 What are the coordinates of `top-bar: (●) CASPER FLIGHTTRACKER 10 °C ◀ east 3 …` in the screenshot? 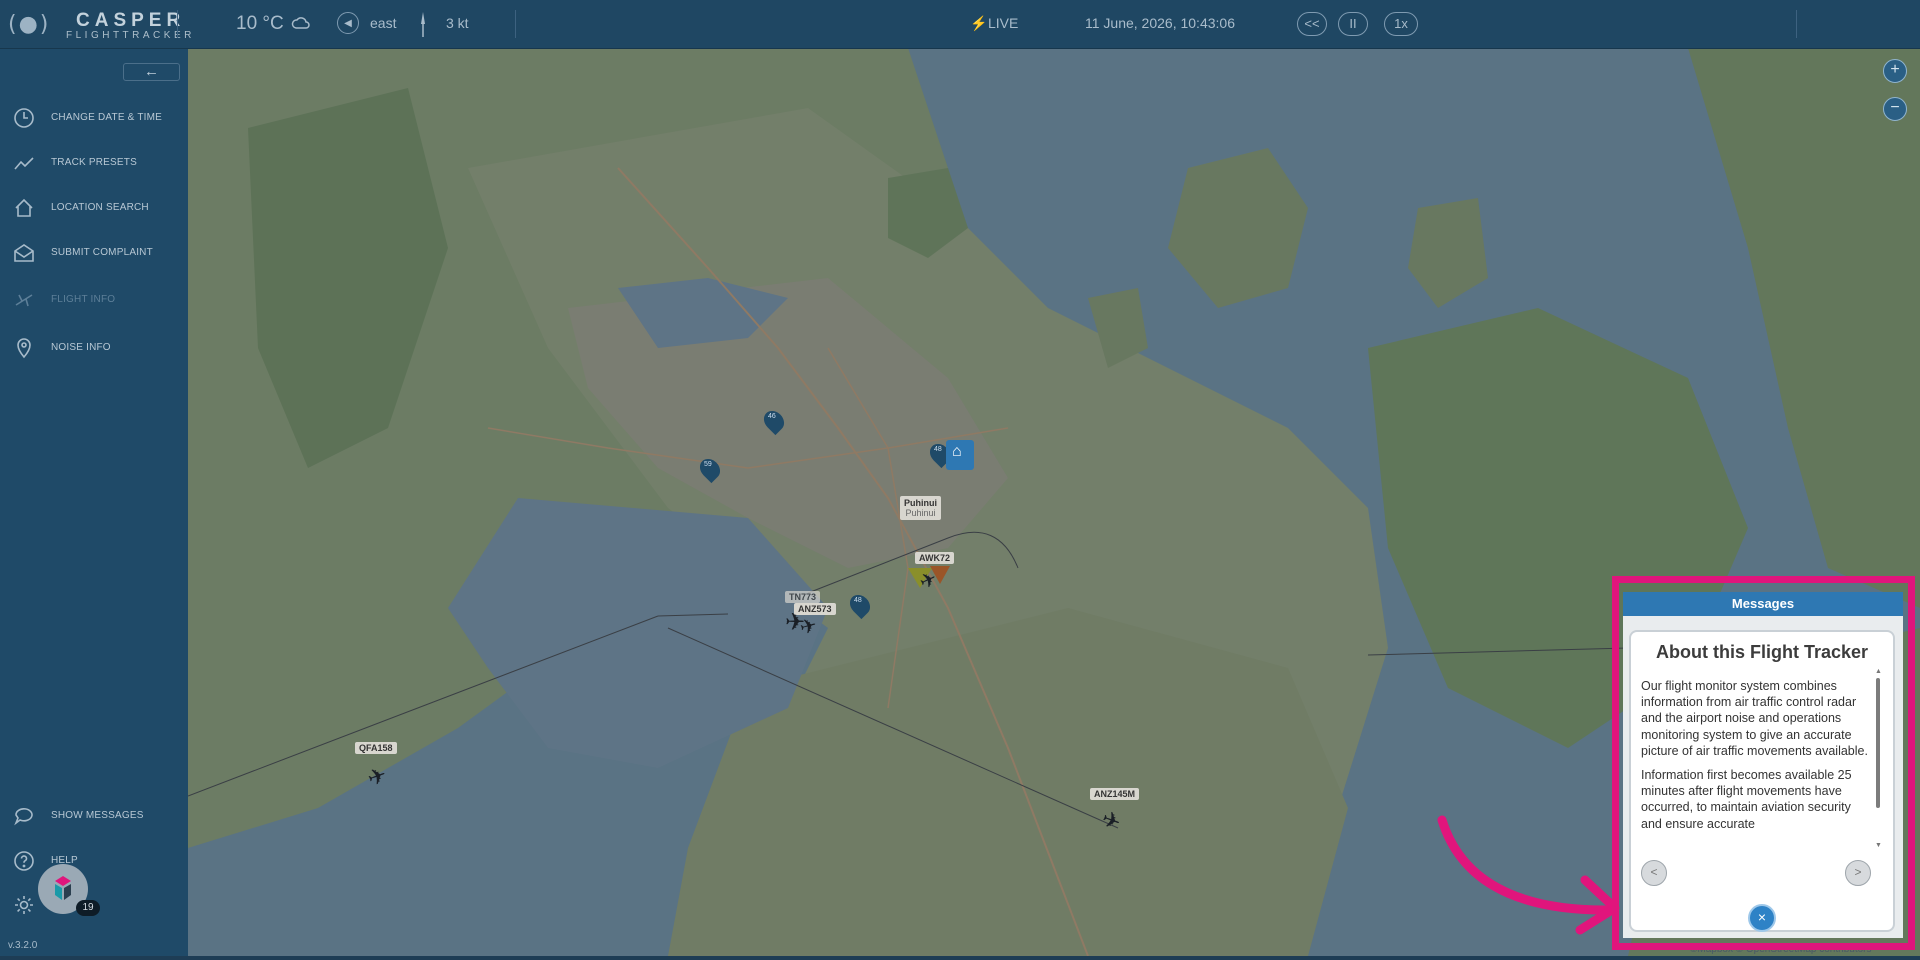 It's located at (960, 24).